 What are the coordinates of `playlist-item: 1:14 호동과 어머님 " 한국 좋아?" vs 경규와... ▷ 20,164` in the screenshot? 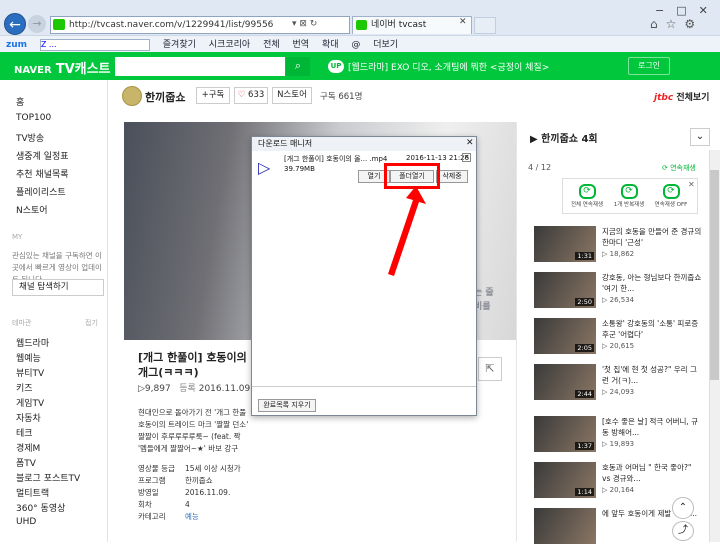 It's located at (619, 482).